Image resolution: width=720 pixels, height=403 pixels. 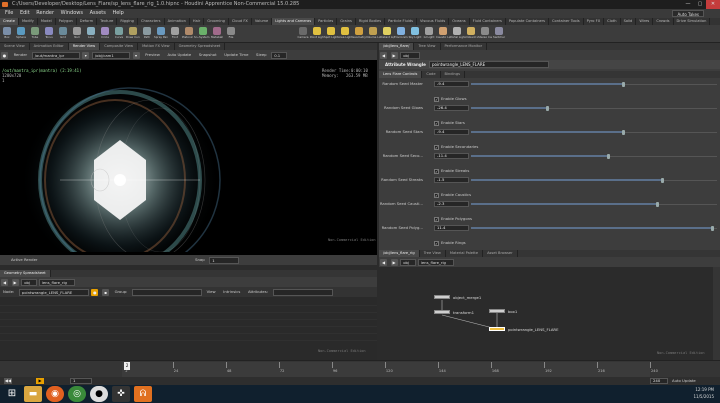 I want to click on enable-checkbox: ✓ Enable Caustics, so click(x=484, y=194).